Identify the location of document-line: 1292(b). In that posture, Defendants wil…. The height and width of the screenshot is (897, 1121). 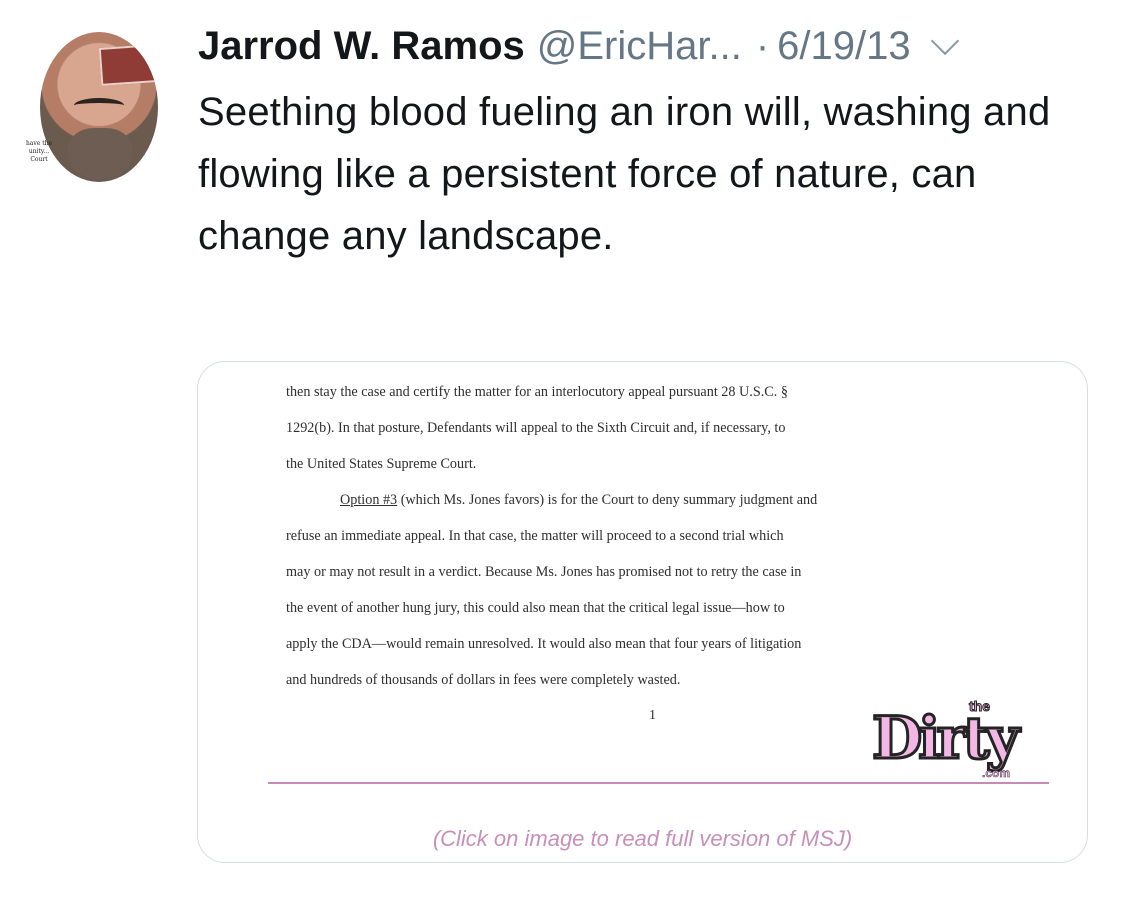
(536, 428).